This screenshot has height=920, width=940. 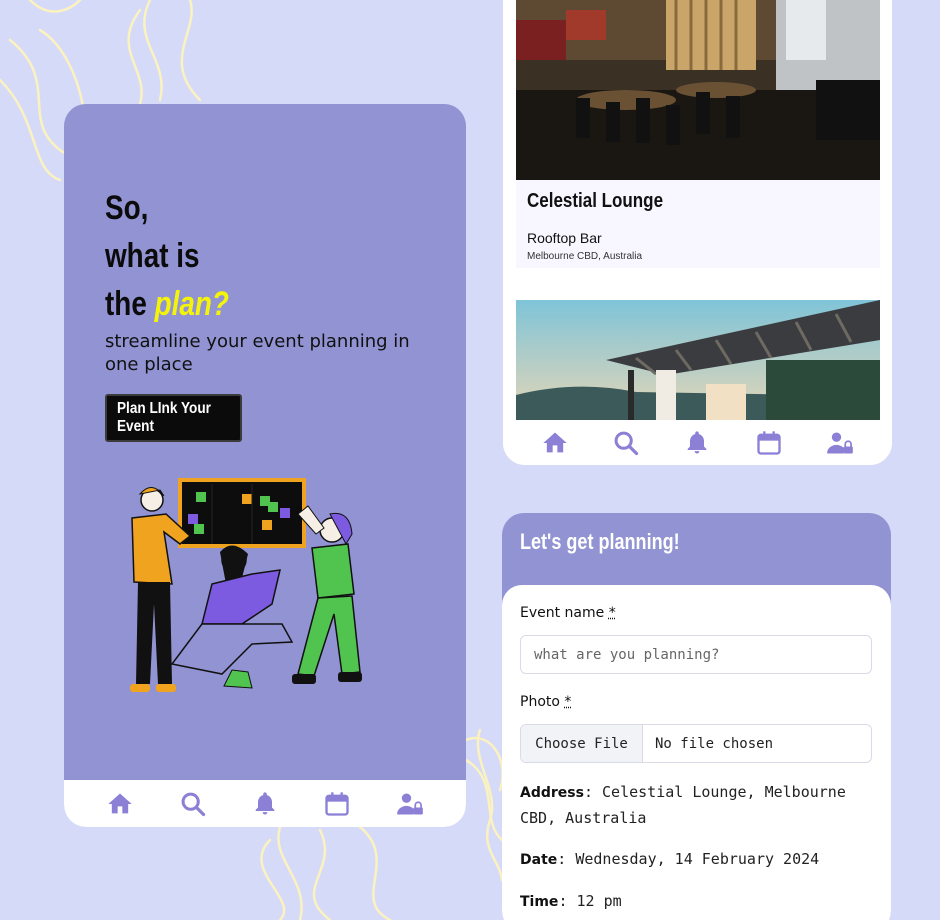 What do you see at coordinates (163, 417) in the screenshot?
I see `cta-label: Plan LInk Your Event` at bounding box center [163, 417].